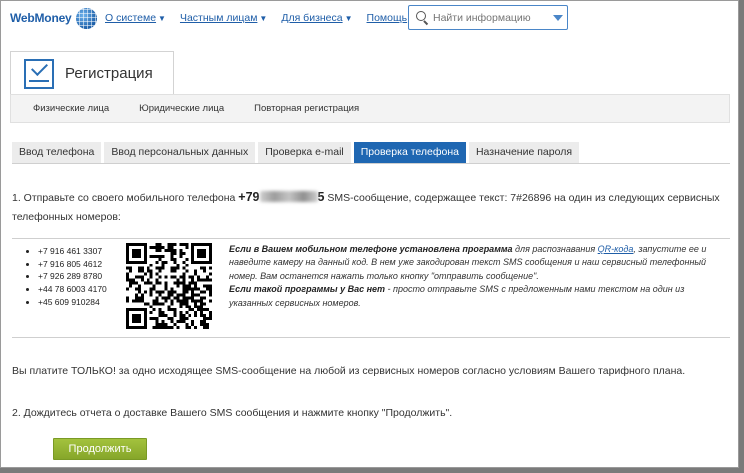 The width and height of the screenshot is (744, 473). Describe the element at coordinates (53, 18) in the screenshot. I see `webmoney-logo: WebMoney` at that location.